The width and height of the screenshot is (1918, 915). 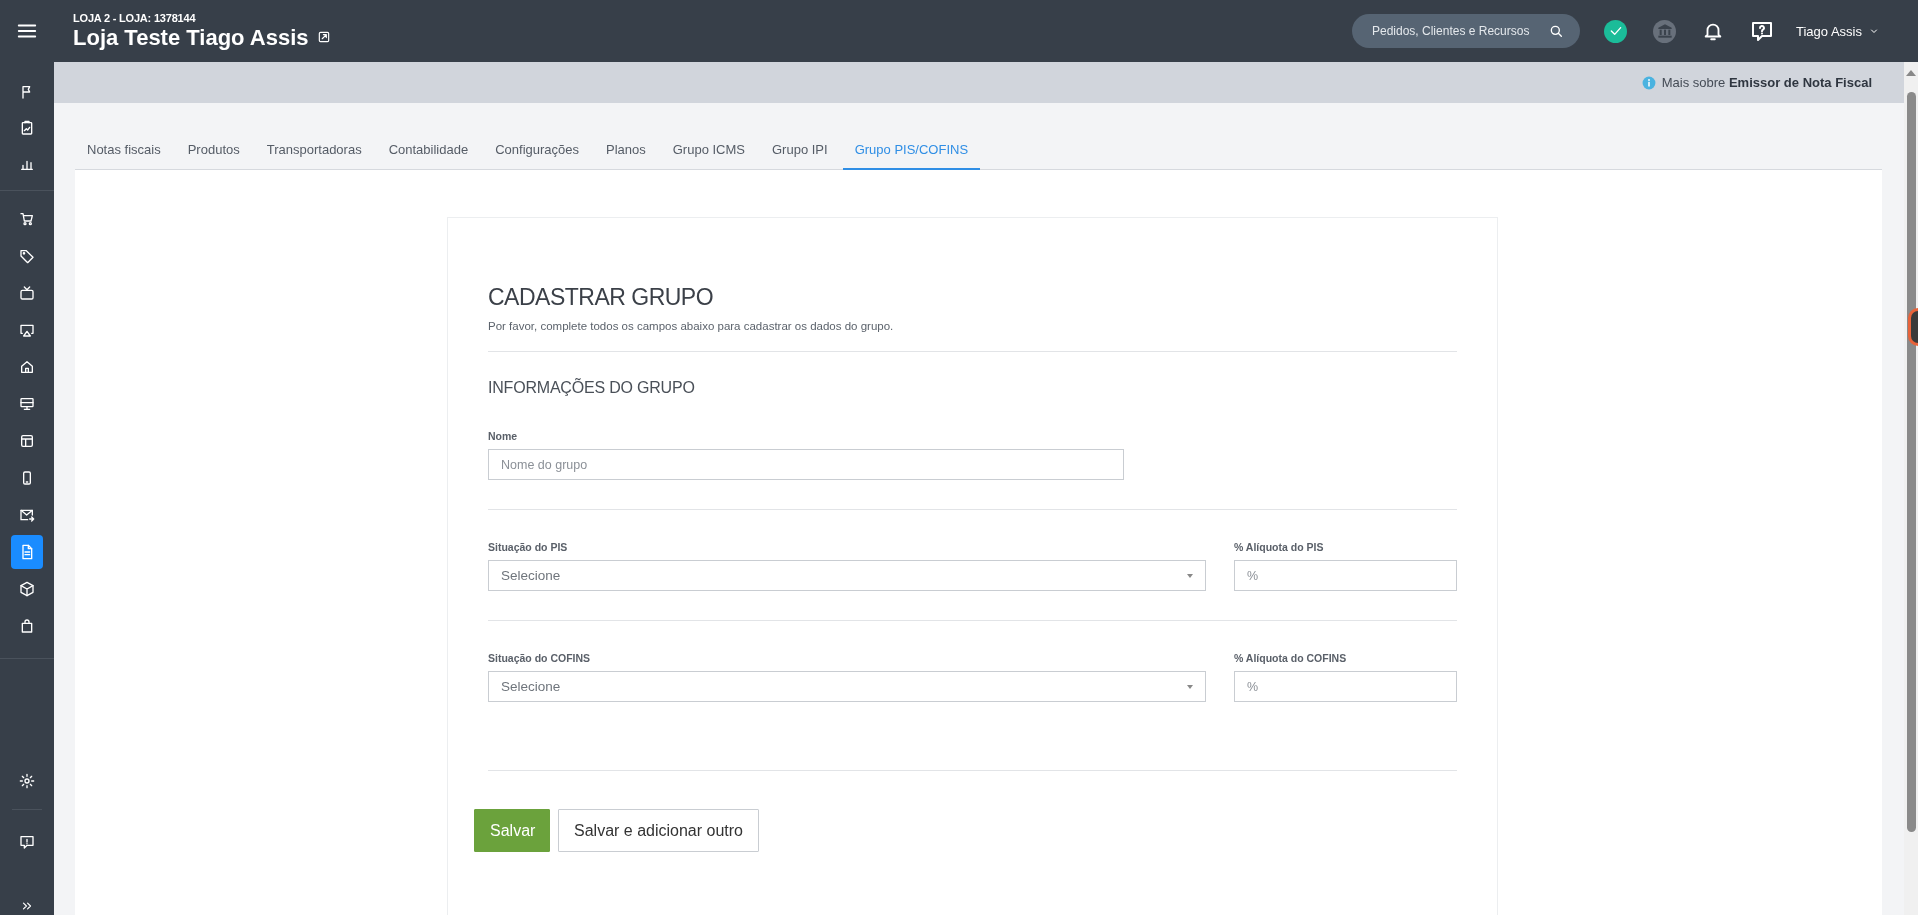 What do you see at coordinates (27, 842) in the screenshot?
I see `feedback-icon` at bounding box center [27, 842].